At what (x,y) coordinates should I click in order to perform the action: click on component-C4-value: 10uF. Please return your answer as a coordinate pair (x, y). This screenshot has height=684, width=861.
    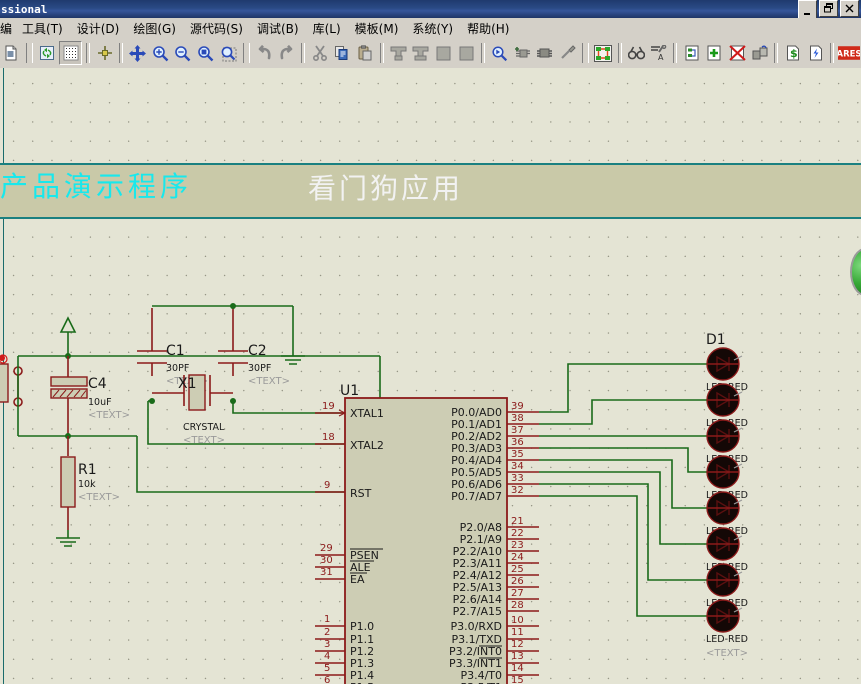
    Looking at the image, I should click on (100, 402).